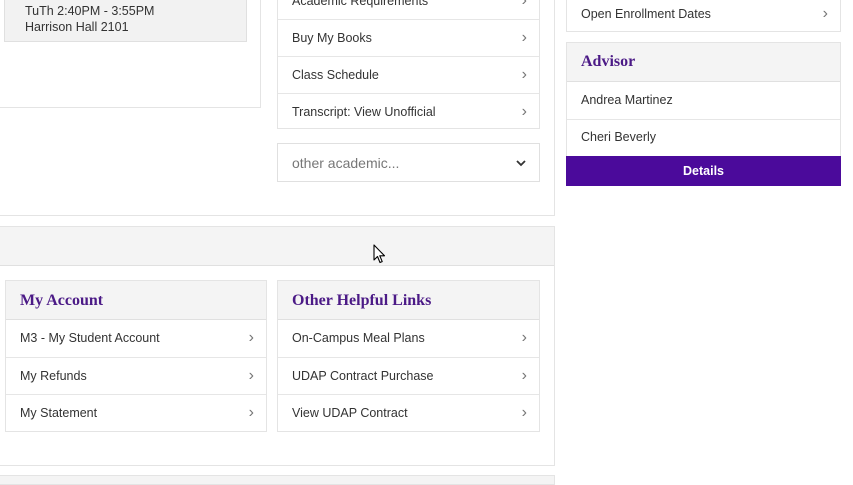  I want to click on academic-requirements-link: Academic Requirements ›, so click(408, 10).